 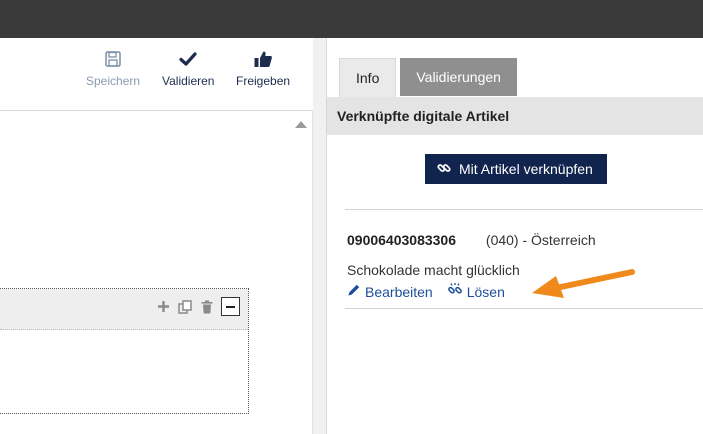 I want to click on edit-link-label: Bearbeiten, so click(x=399, y=291).